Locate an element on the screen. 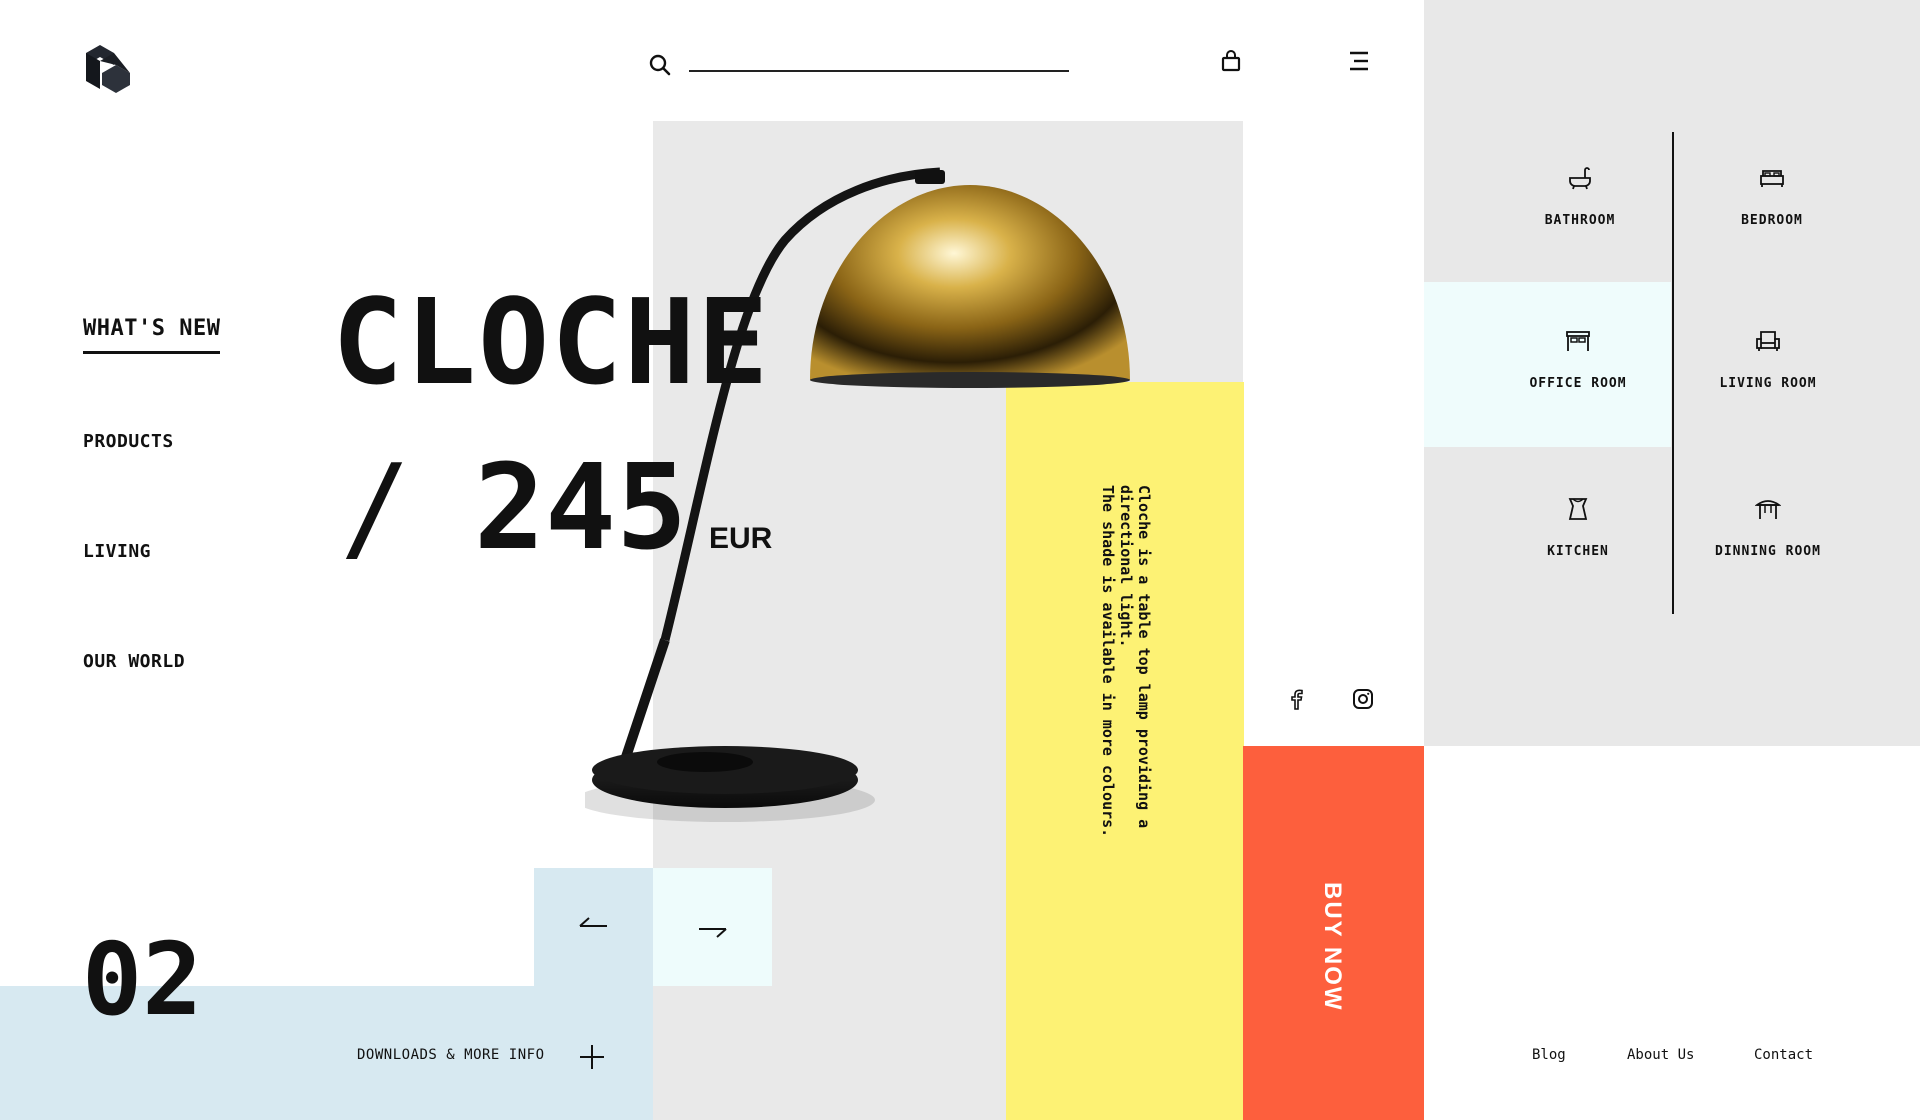 This screenshot has height=1120, width=1920. table-icon is located at coordinates (1768, 509).